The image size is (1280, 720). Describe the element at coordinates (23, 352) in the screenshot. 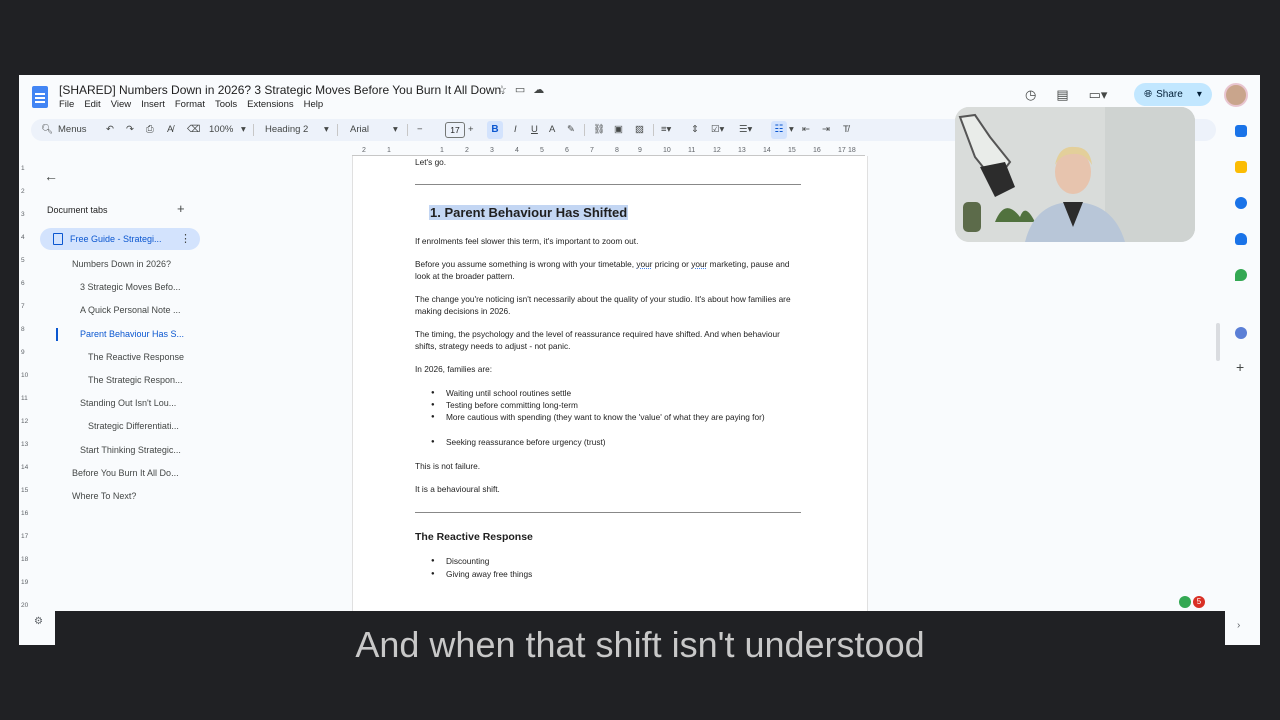

I see `vruler-tick: 9` at that location.